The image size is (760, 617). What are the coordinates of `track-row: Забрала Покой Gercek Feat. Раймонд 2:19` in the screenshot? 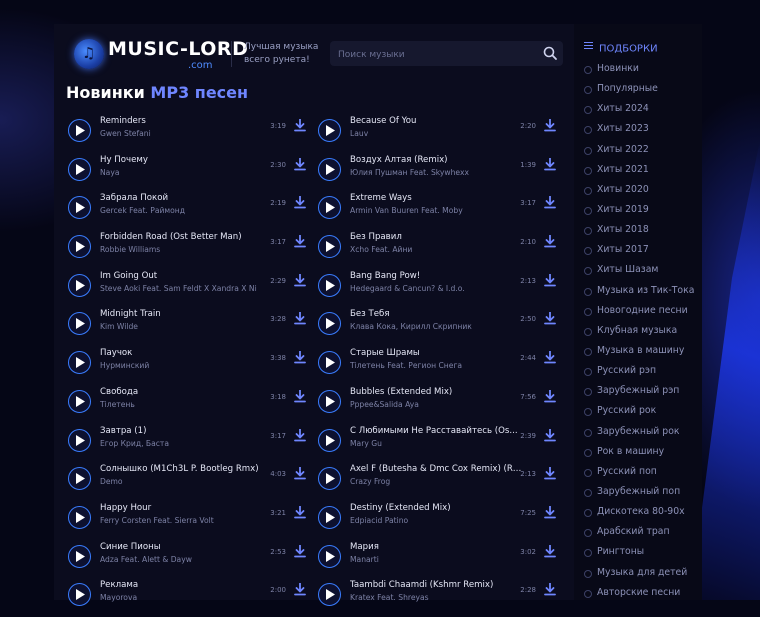 It's located at (188, 210).